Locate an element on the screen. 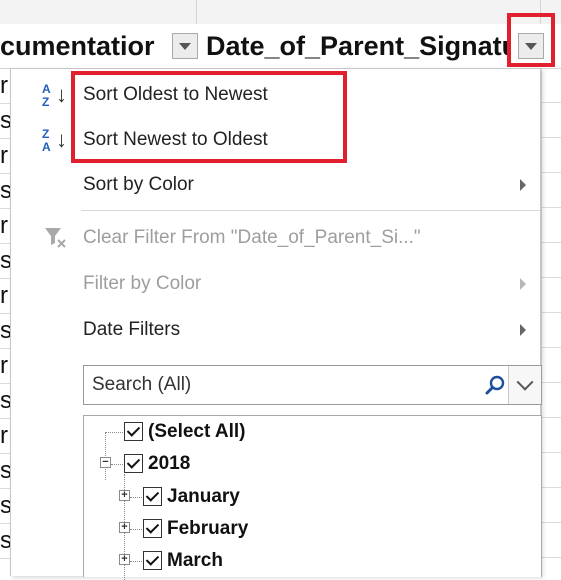 The image size is (561, 580). tree-item-label: March is located at coordinates (195, 560).